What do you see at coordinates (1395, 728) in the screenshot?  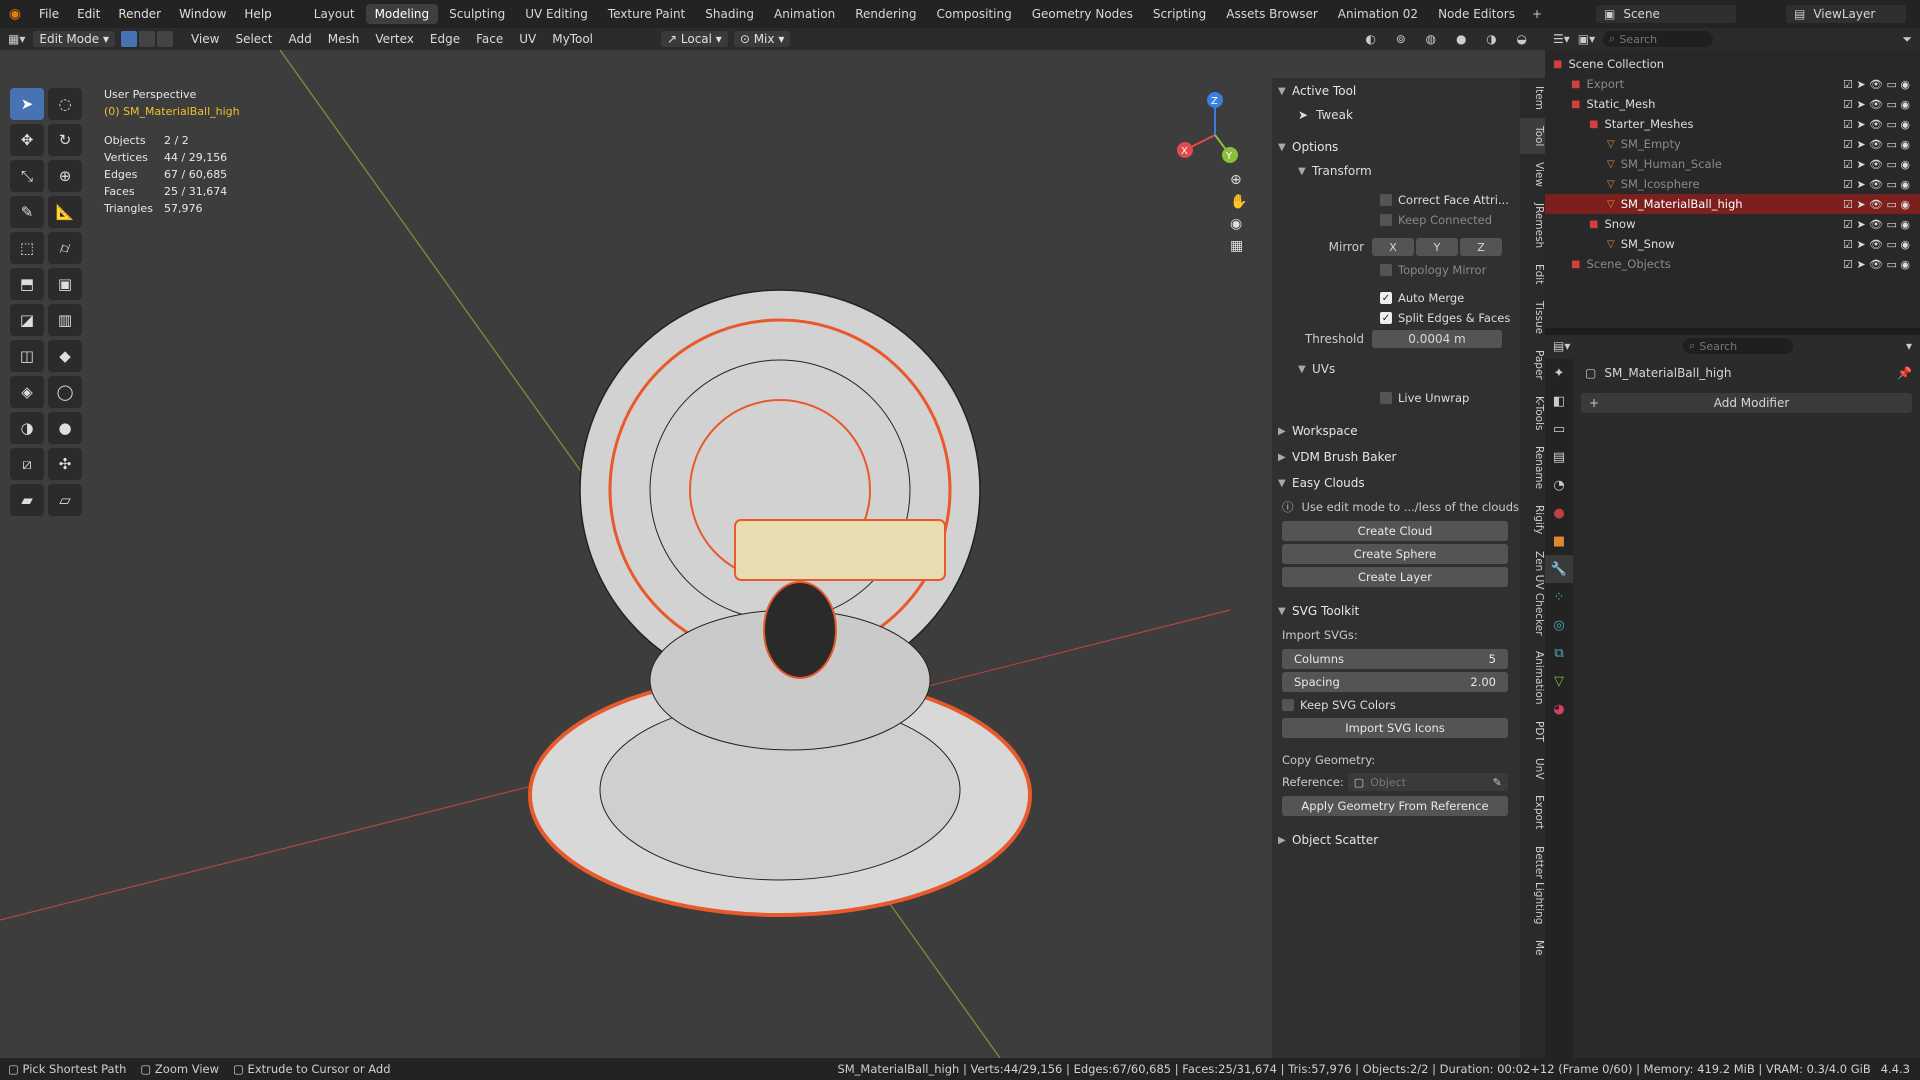 I see `import-svg-icons-button: Import SVG Icons` at bounding box center [1395, 728].